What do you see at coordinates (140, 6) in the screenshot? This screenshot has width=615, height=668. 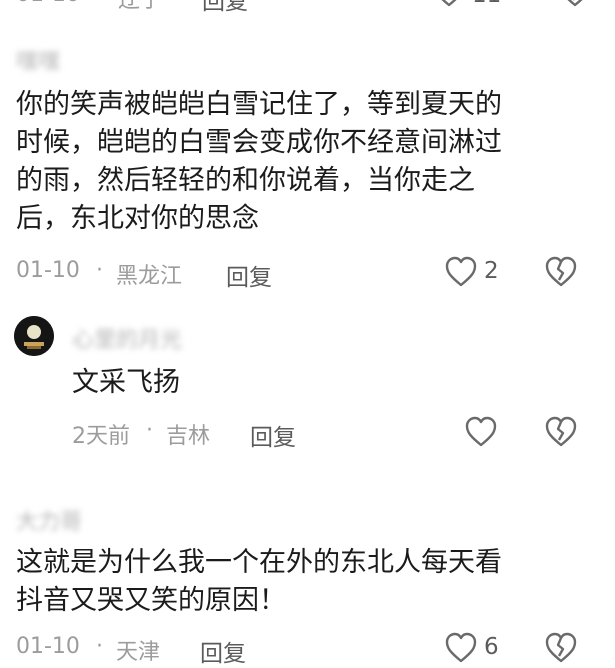 I see `comment-location: 辽宁` at bounding box center [140, 6].